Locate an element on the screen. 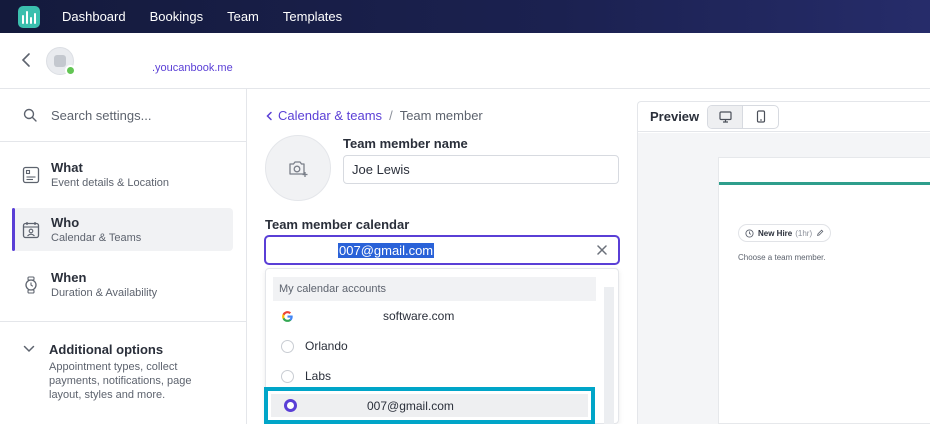 This screenshot has width=930, height=424. mobile-icon is located at coordinates (760, 116).